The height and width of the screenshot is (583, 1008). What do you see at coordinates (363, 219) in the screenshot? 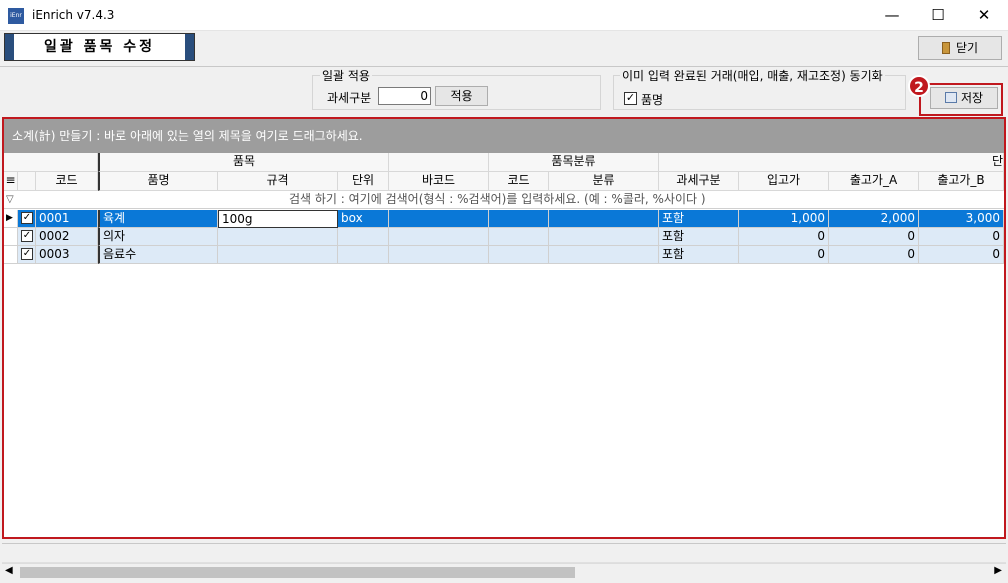
I see `cell-unit: box` at bounding box center [363, 219].